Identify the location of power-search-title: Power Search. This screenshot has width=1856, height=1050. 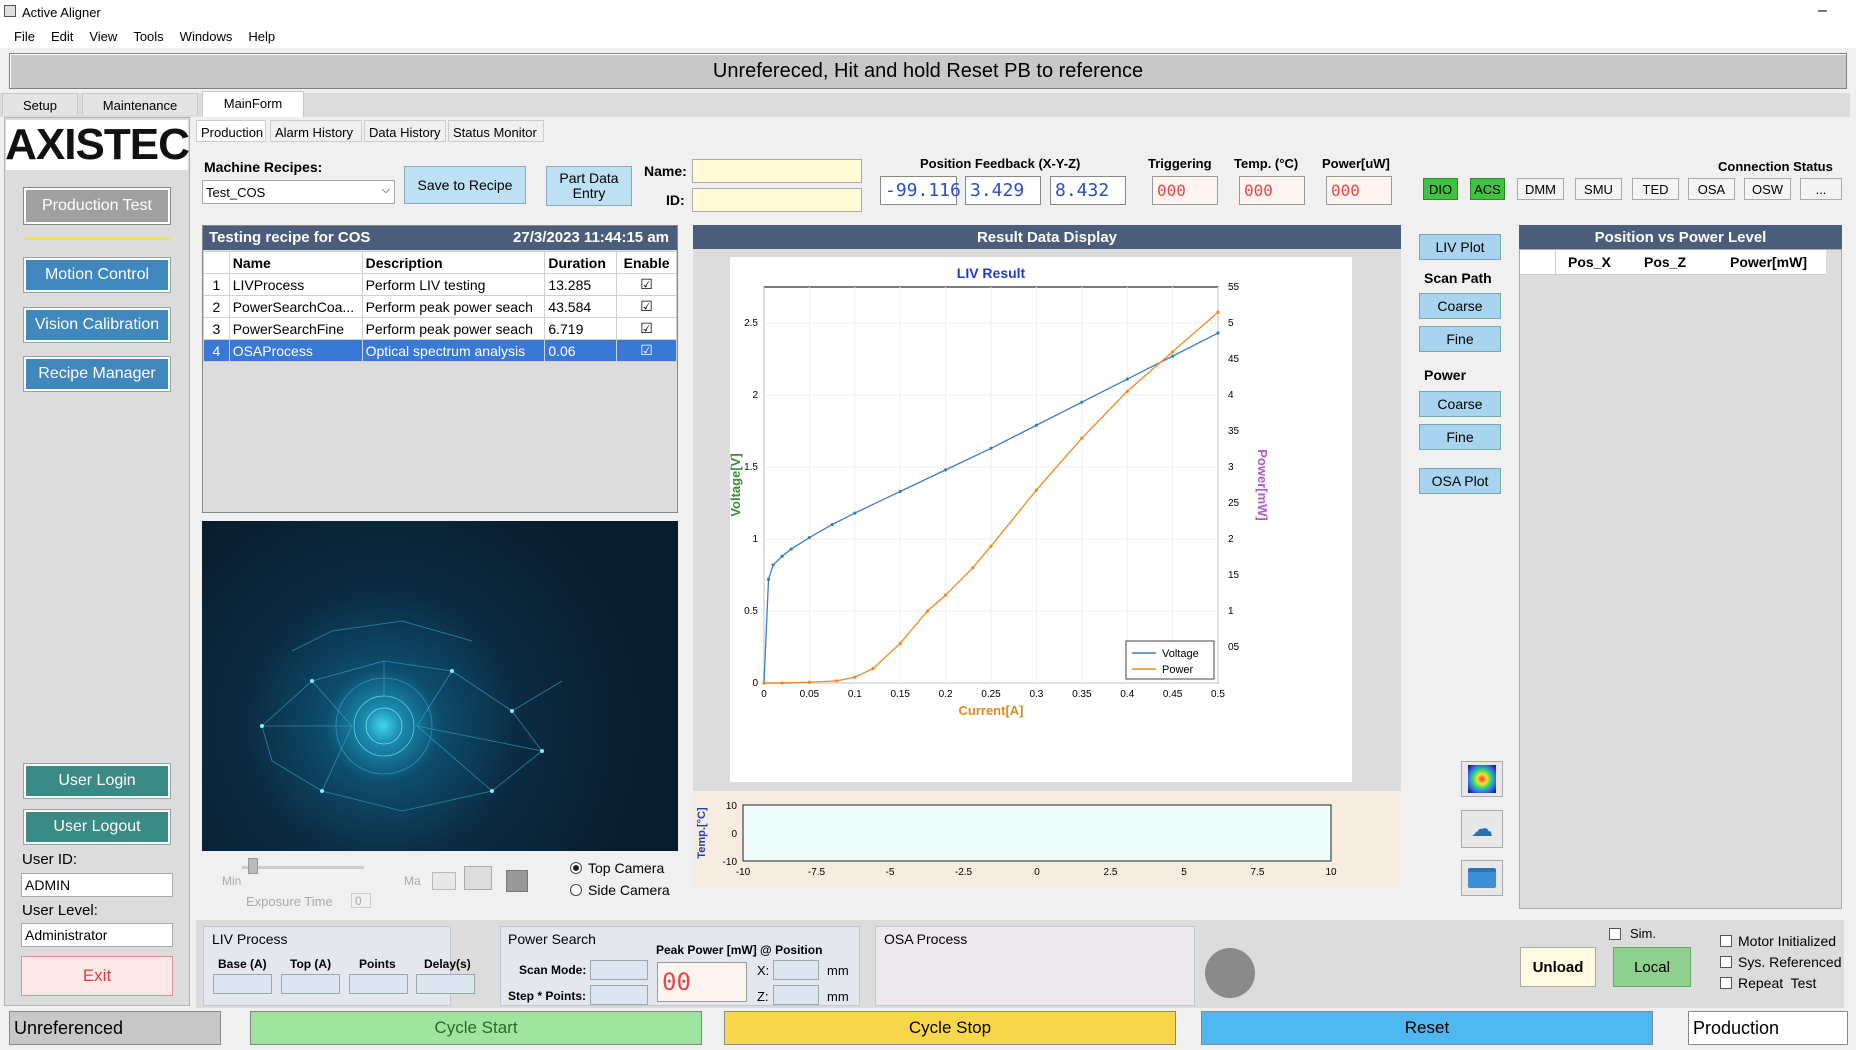
(552, 939).